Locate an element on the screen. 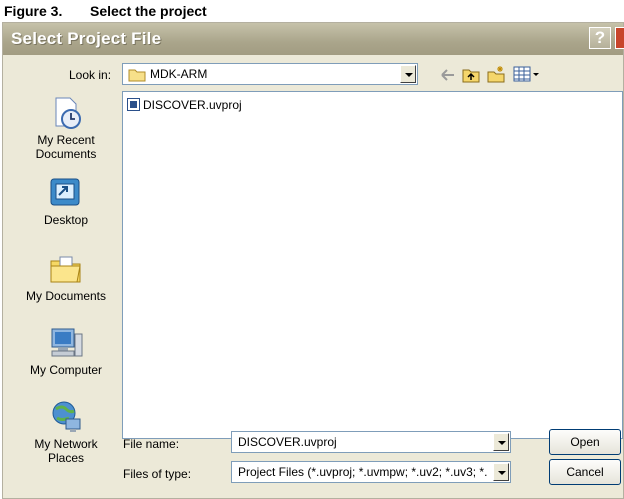  file-type-label: Files of type: is located at coordinates (157, 474).